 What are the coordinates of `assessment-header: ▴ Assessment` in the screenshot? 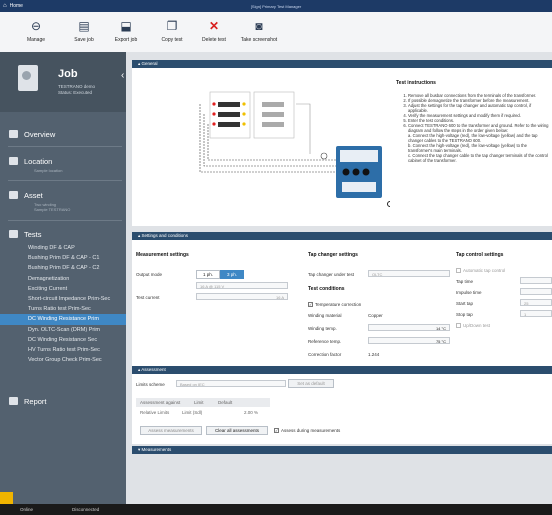 It's located at (342, 370).